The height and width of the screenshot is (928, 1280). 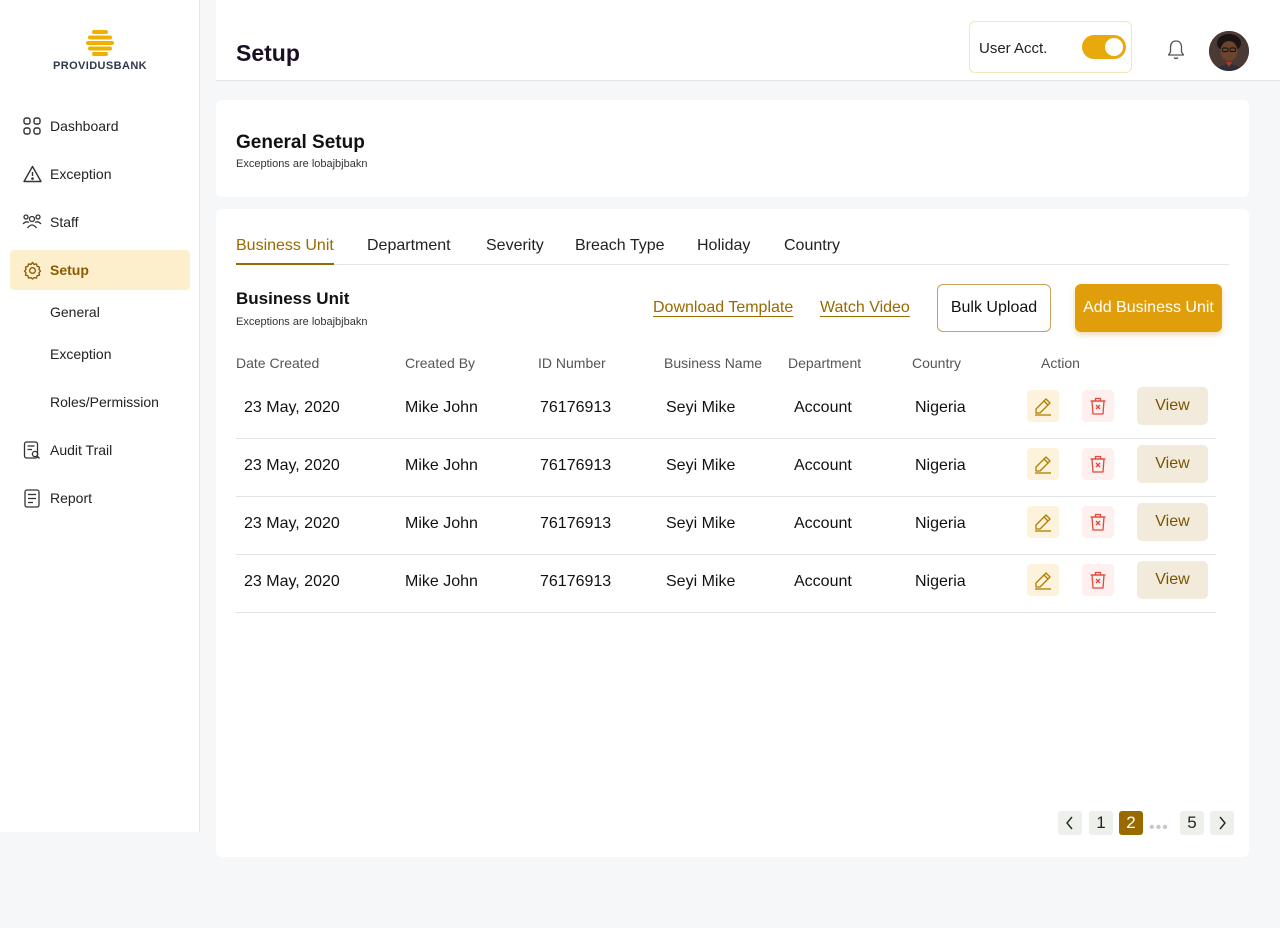 I want to click on tab-country: Country, so click(x=812, y=251).